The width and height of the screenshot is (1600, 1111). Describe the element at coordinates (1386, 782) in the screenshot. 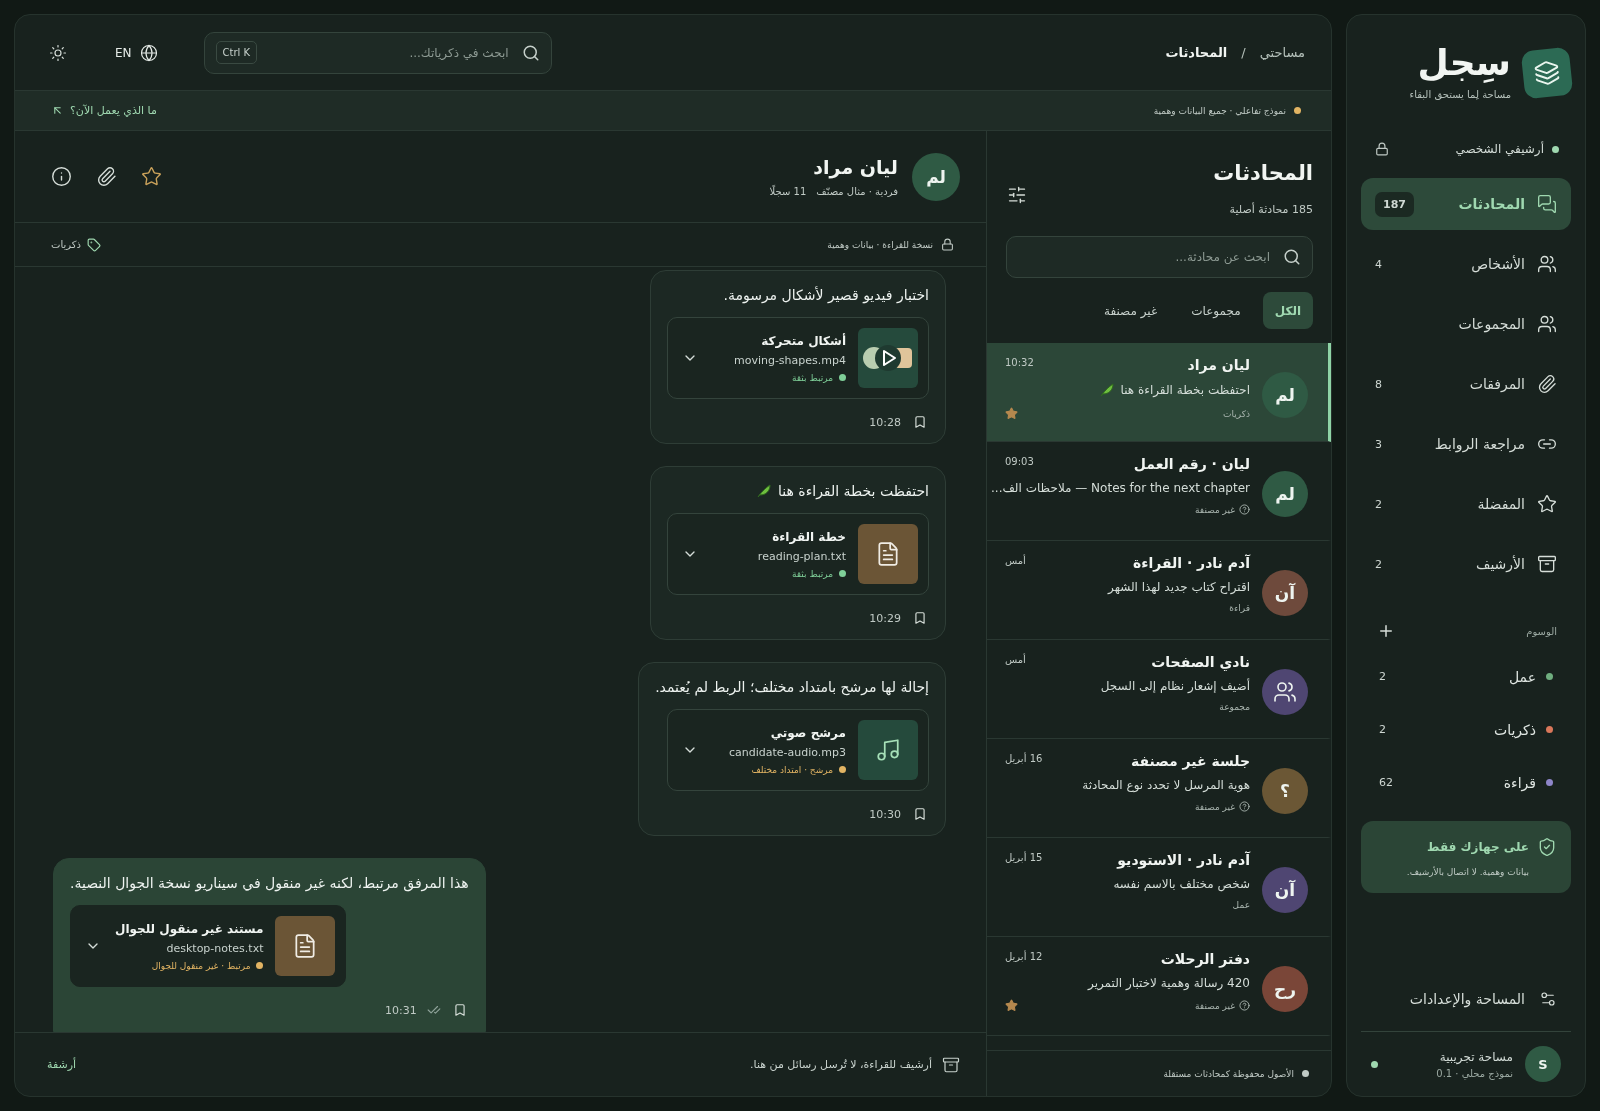

I see `tag-count: 62` at that location.